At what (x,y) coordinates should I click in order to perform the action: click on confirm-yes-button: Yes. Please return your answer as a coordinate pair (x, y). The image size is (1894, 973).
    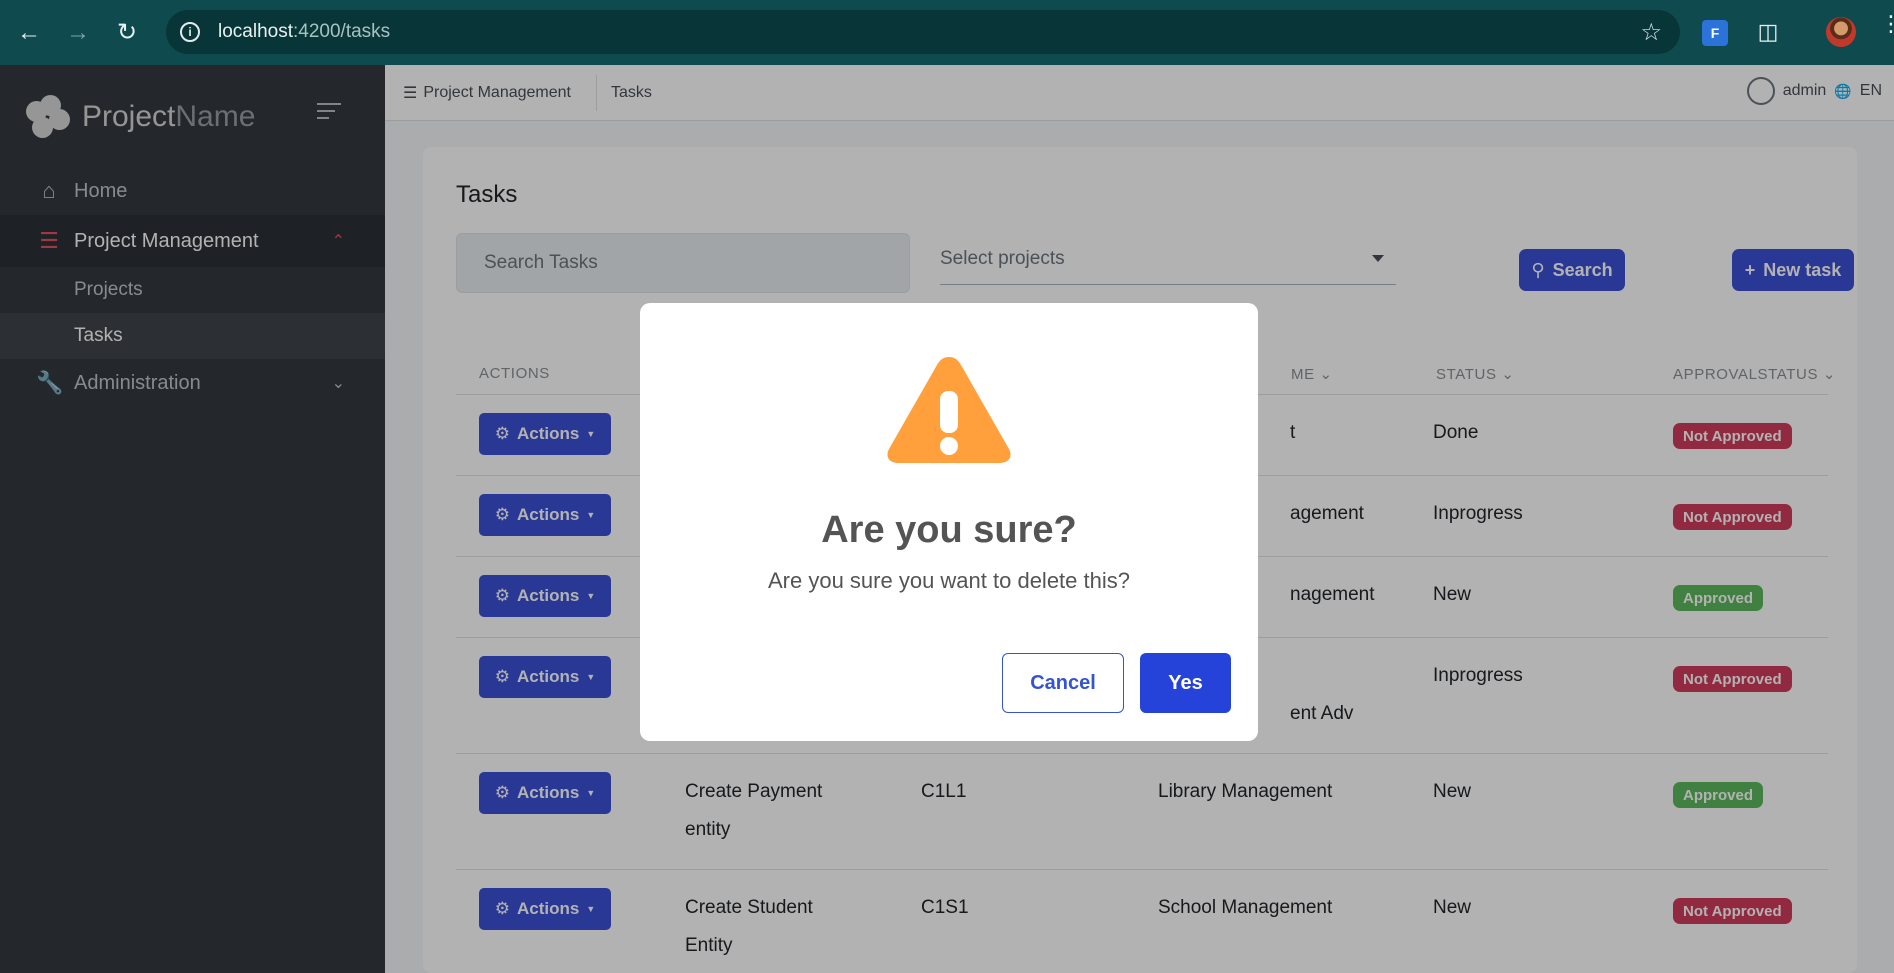
    Looking at the image, I should click on (1185, 683).